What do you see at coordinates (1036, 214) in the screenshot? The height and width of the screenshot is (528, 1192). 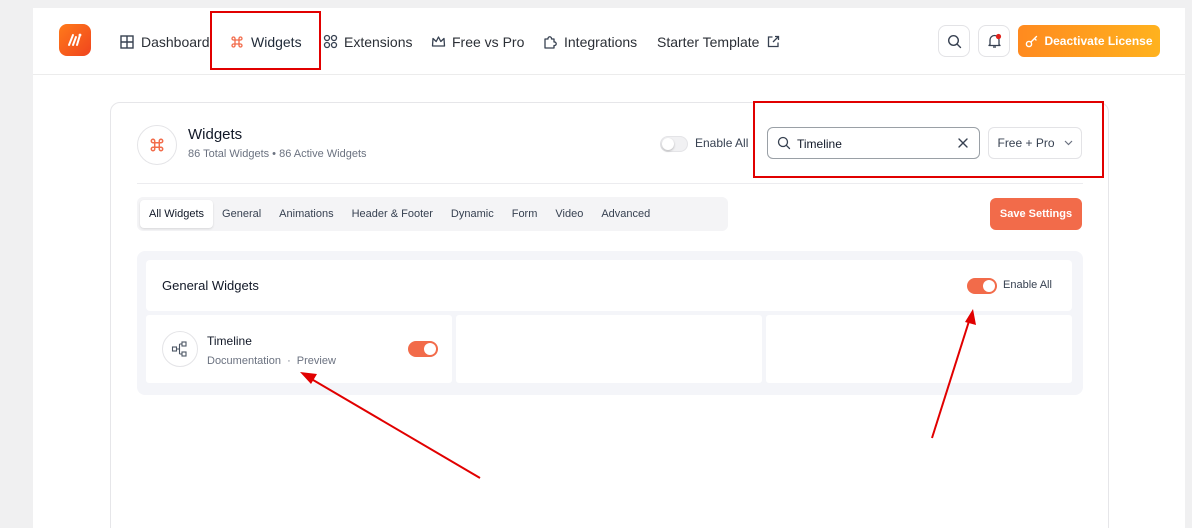 I see `save-settings-button: Save Settings` at bounding box center [1036, 214].